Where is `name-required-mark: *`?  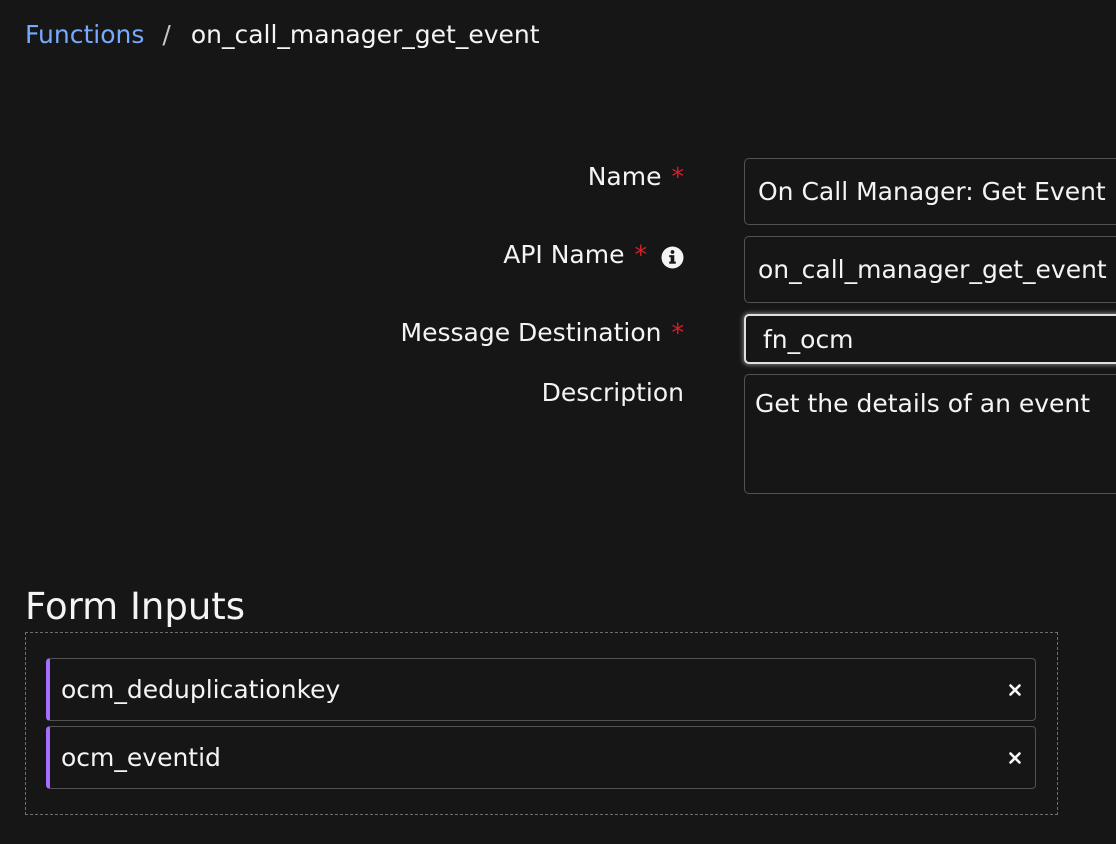 name-required-mark: * is located at coordinates (678, 176).